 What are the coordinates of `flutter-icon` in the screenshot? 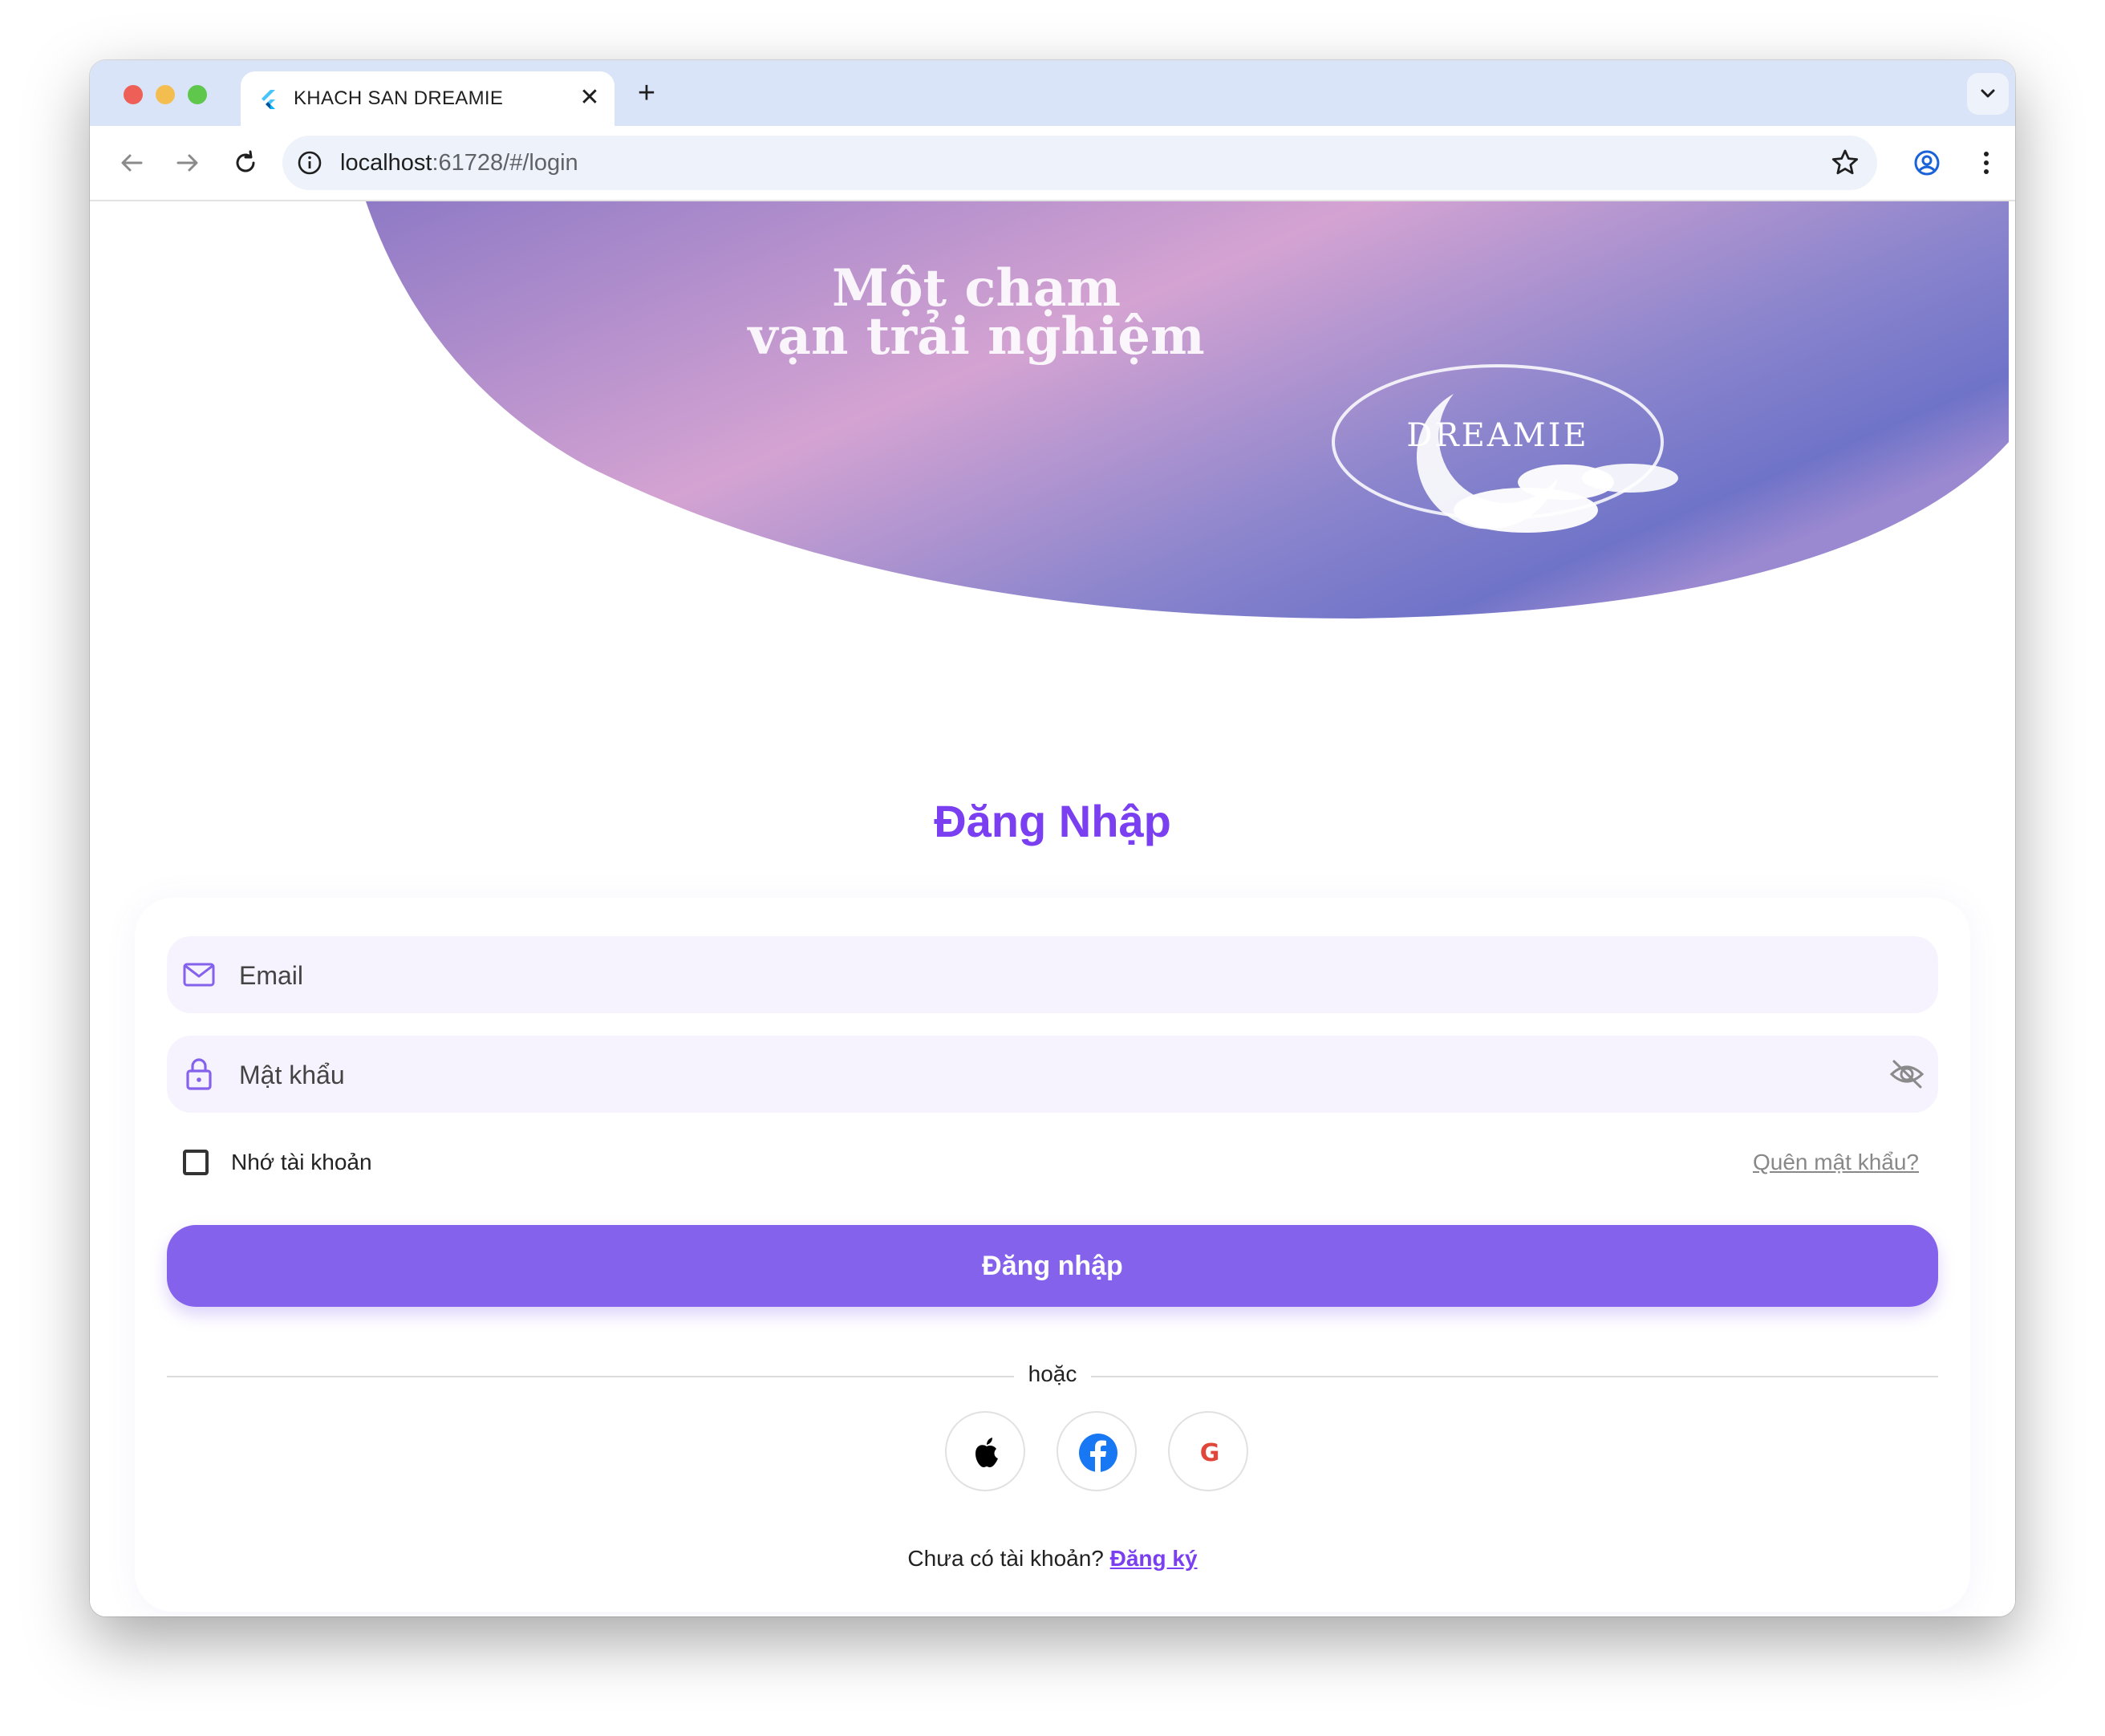 It's located at (268, 100).